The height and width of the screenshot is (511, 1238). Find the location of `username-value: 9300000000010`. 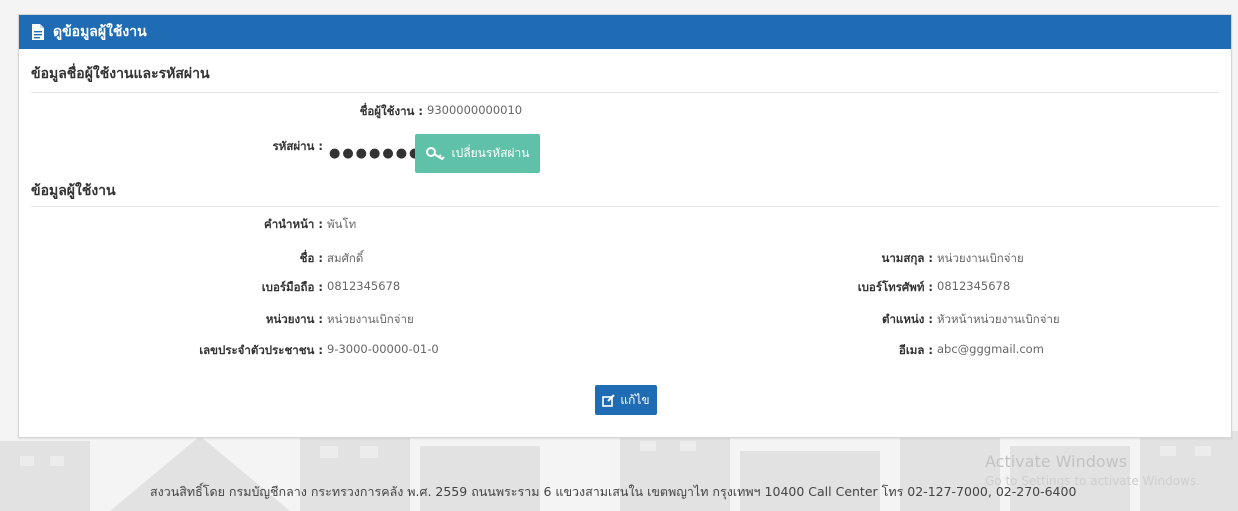

username-value: 9300000000010 is located at coordinates (475, 110).